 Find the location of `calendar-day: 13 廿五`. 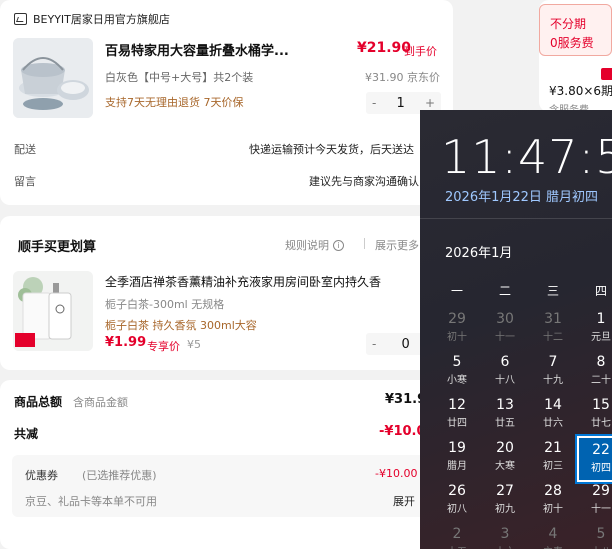

calendar-day: 13 廿五 is located at coordinates (505, 416).